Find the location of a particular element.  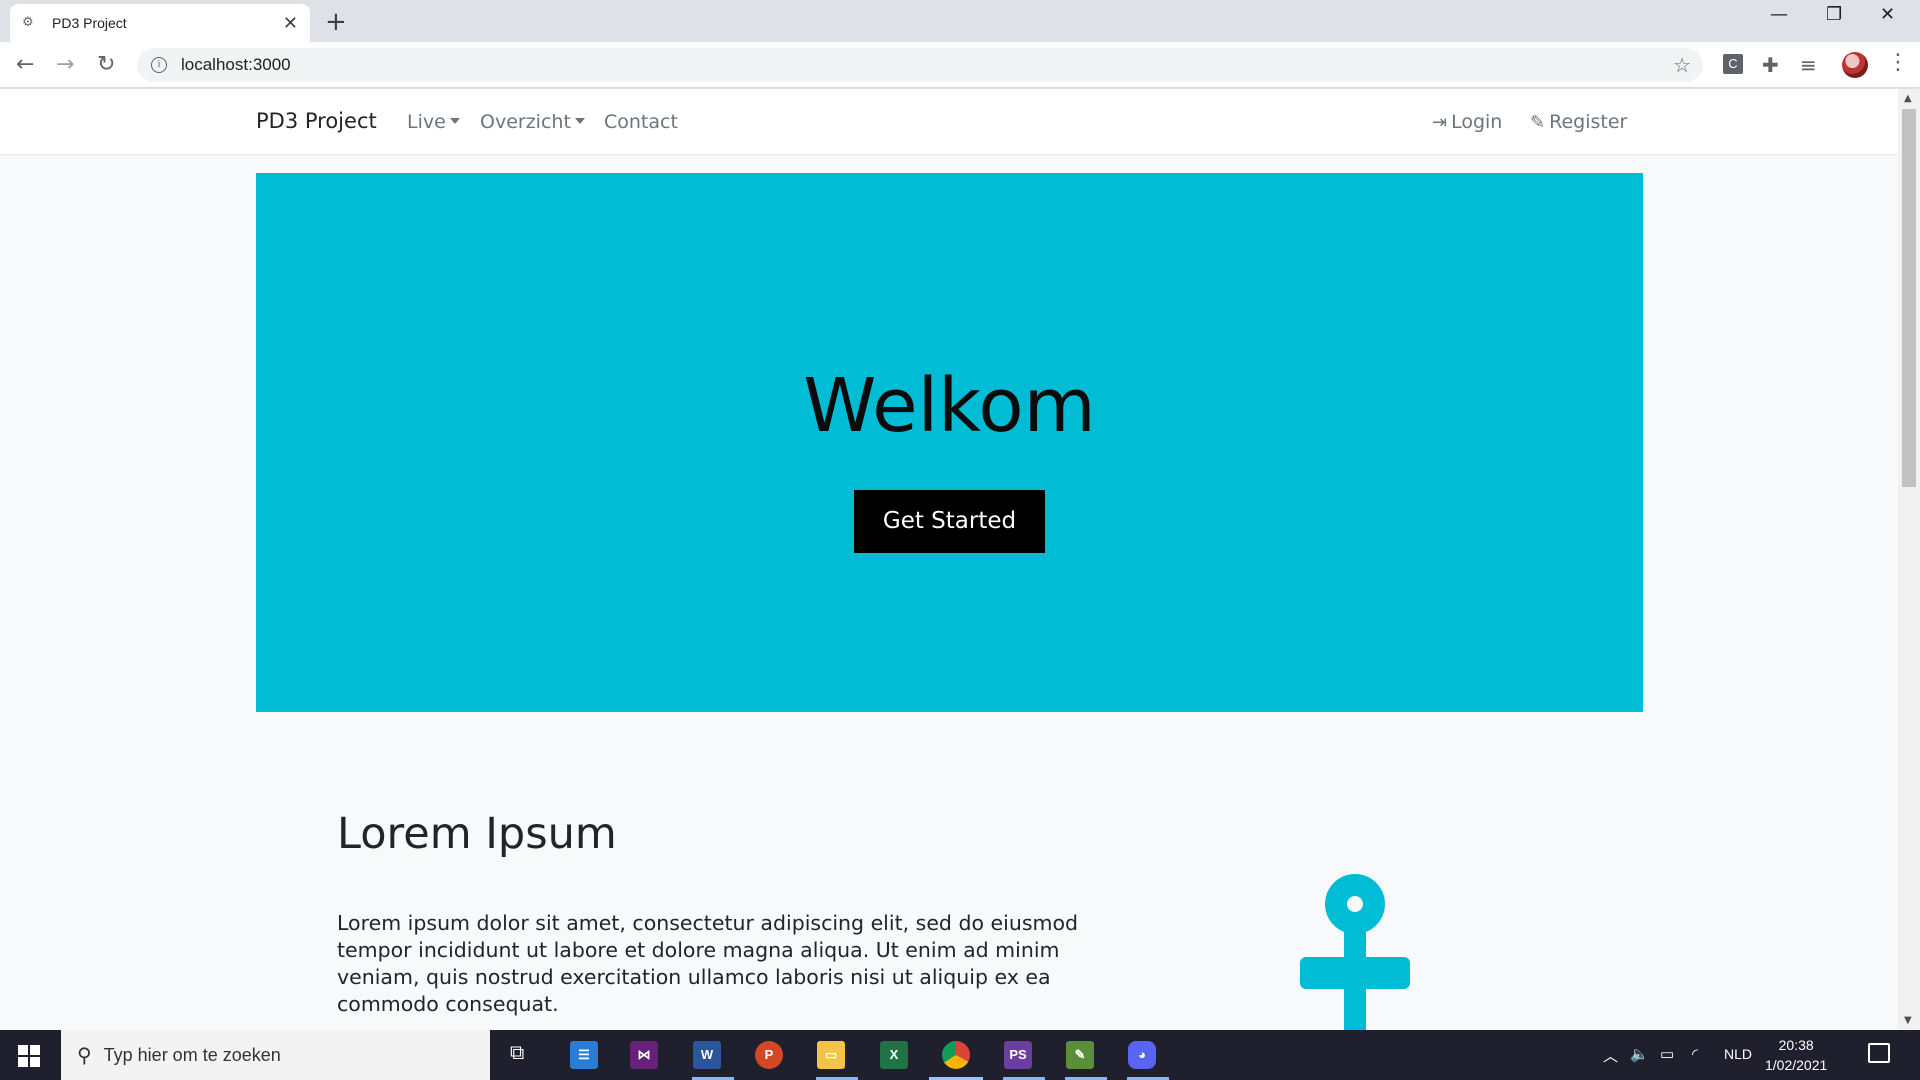

site-brand: PD3 Project is located at coordinates (316, 121).